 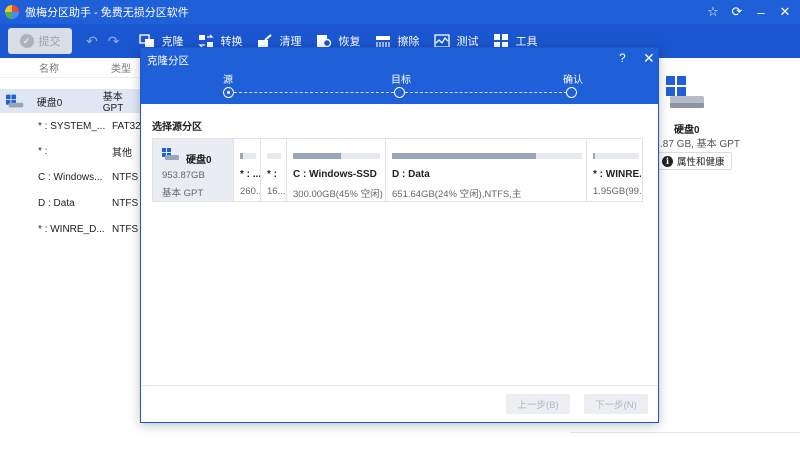 What do you see at coordinates (649, 58) in the screenshot?
I see `dialog-close-button: ✕` at bounding box center [649, 58].